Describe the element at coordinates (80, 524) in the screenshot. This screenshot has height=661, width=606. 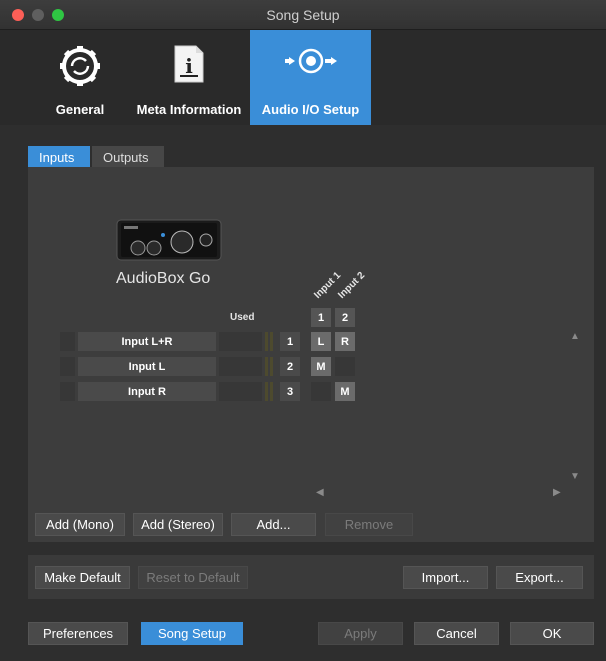
I see `add-mono-button: Add (Mono)` at that location.